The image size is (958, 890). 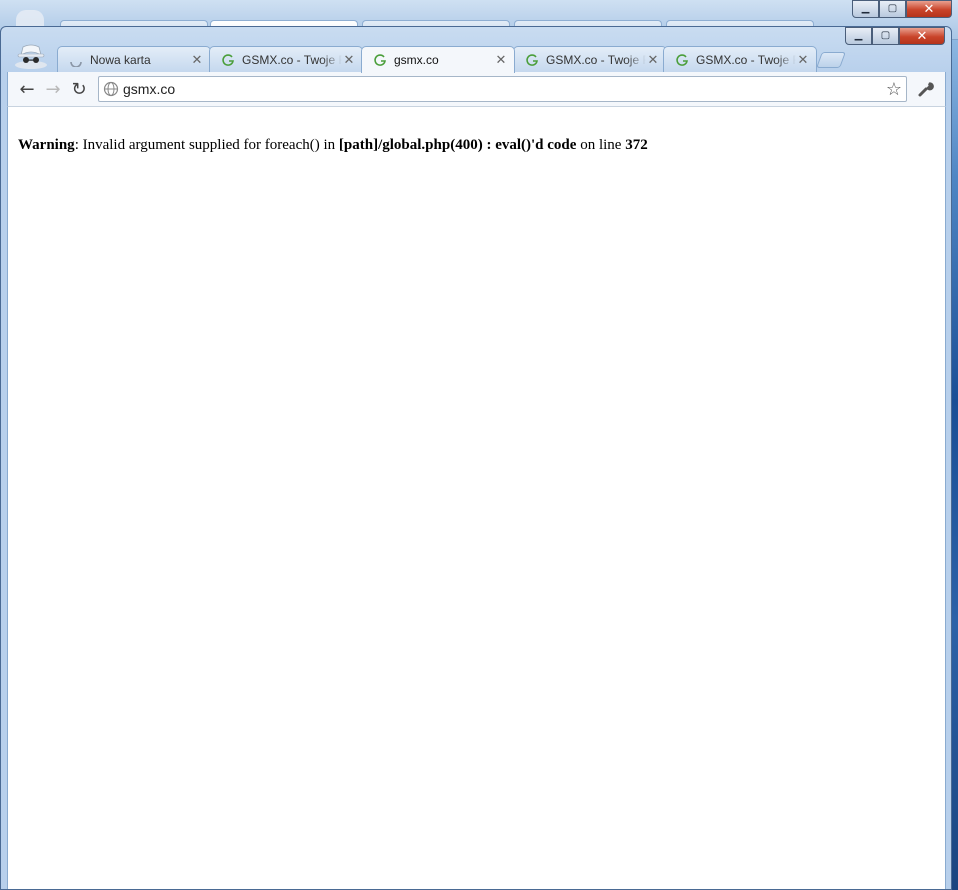 What do you see at coordinates (31, 56) in the screenshot?
I see `incognito-icon` at bounding box center [31, 56].